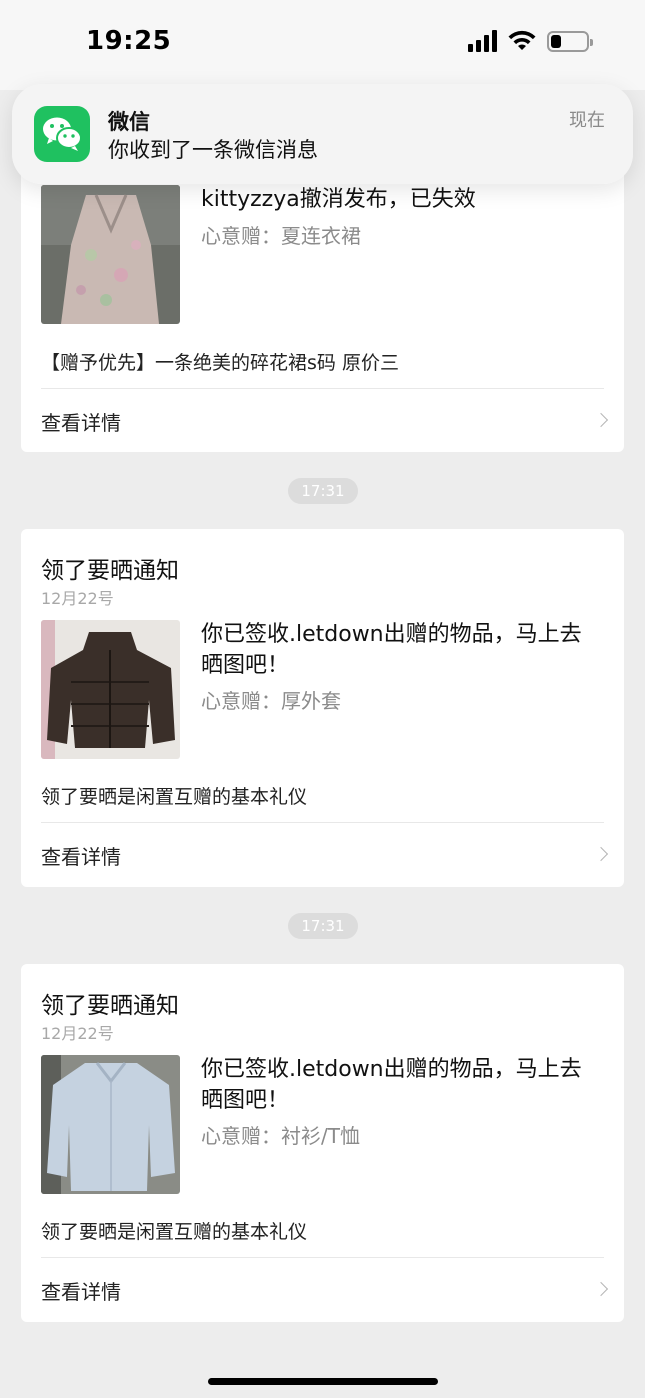  I want to click on shirt-photo, so click(110, 1124).